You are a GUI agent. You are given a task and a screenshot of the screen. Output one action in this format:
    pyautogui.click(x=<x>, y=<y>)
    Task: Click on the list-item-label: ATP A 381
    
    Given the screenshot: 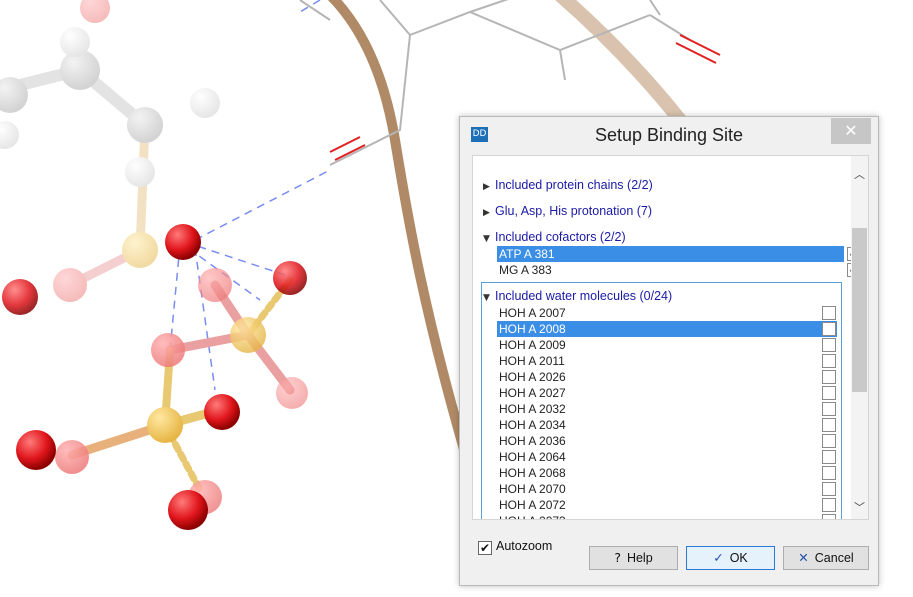 What is the action you would take?
    pyautogui.click(x=527, y=254)
    